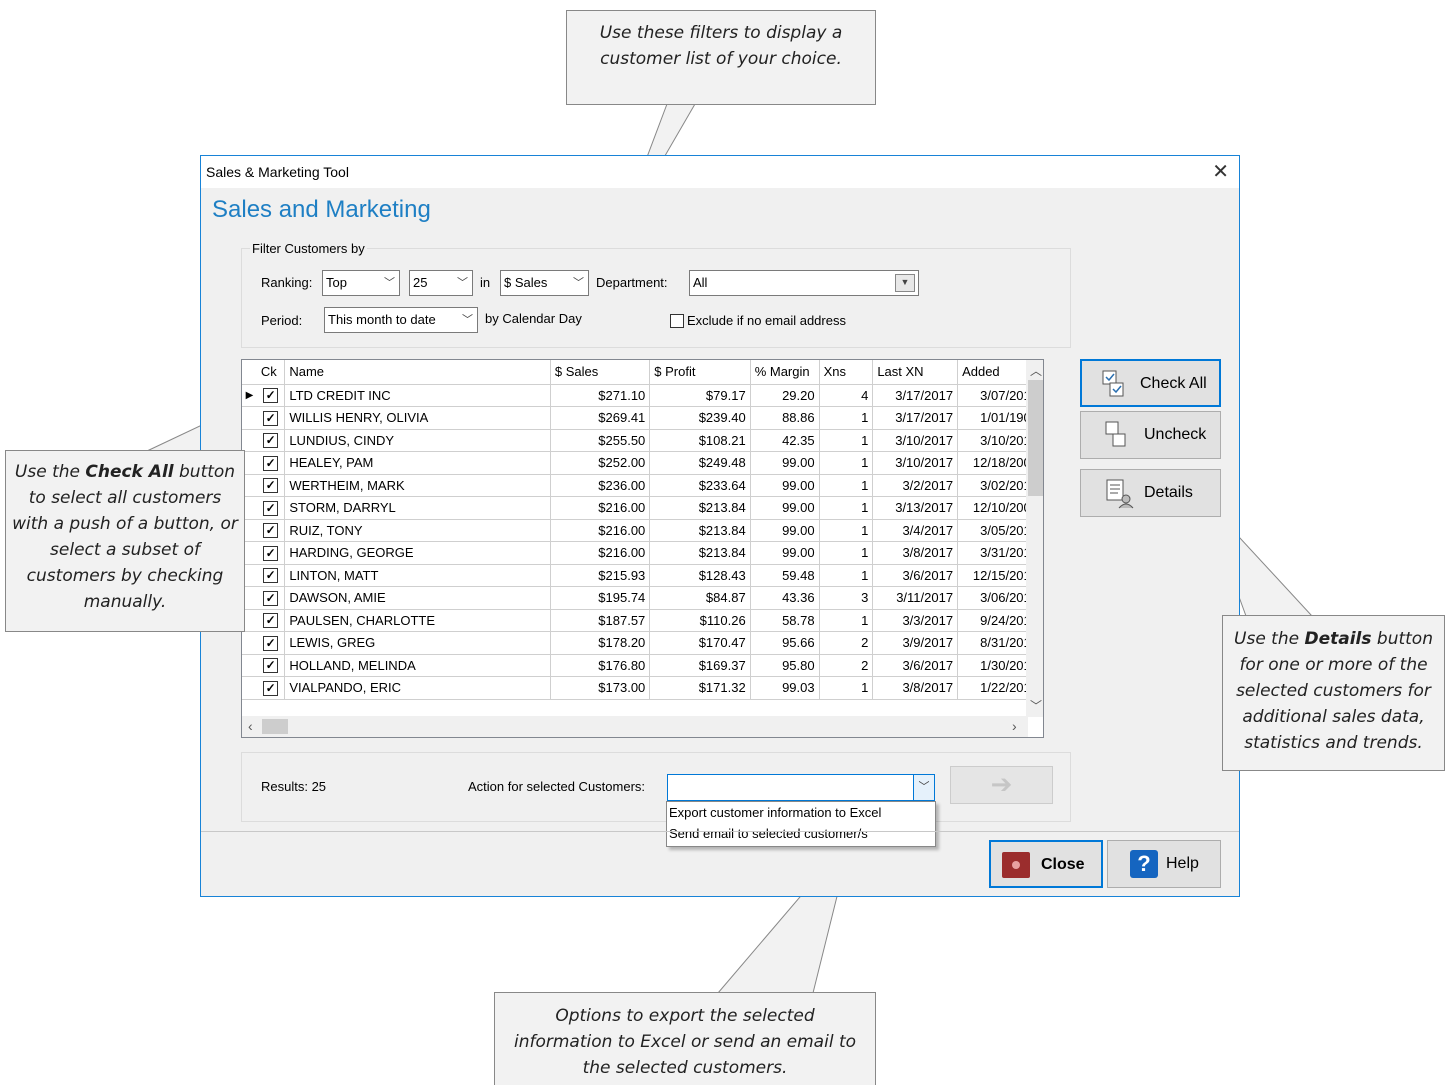 This screenshot has width=1447, height=1085. I want to click on uncheck-button: Uncheck, so click(1150, 435).